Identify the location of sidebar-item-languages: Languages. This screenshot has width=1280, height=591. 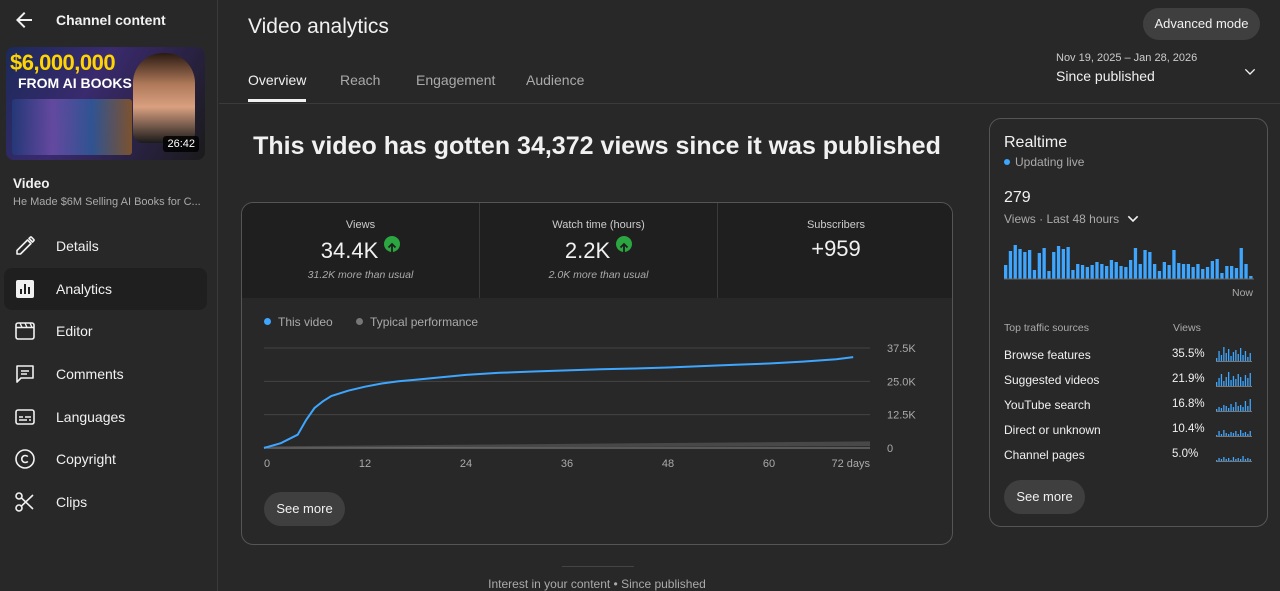
(105, 417).